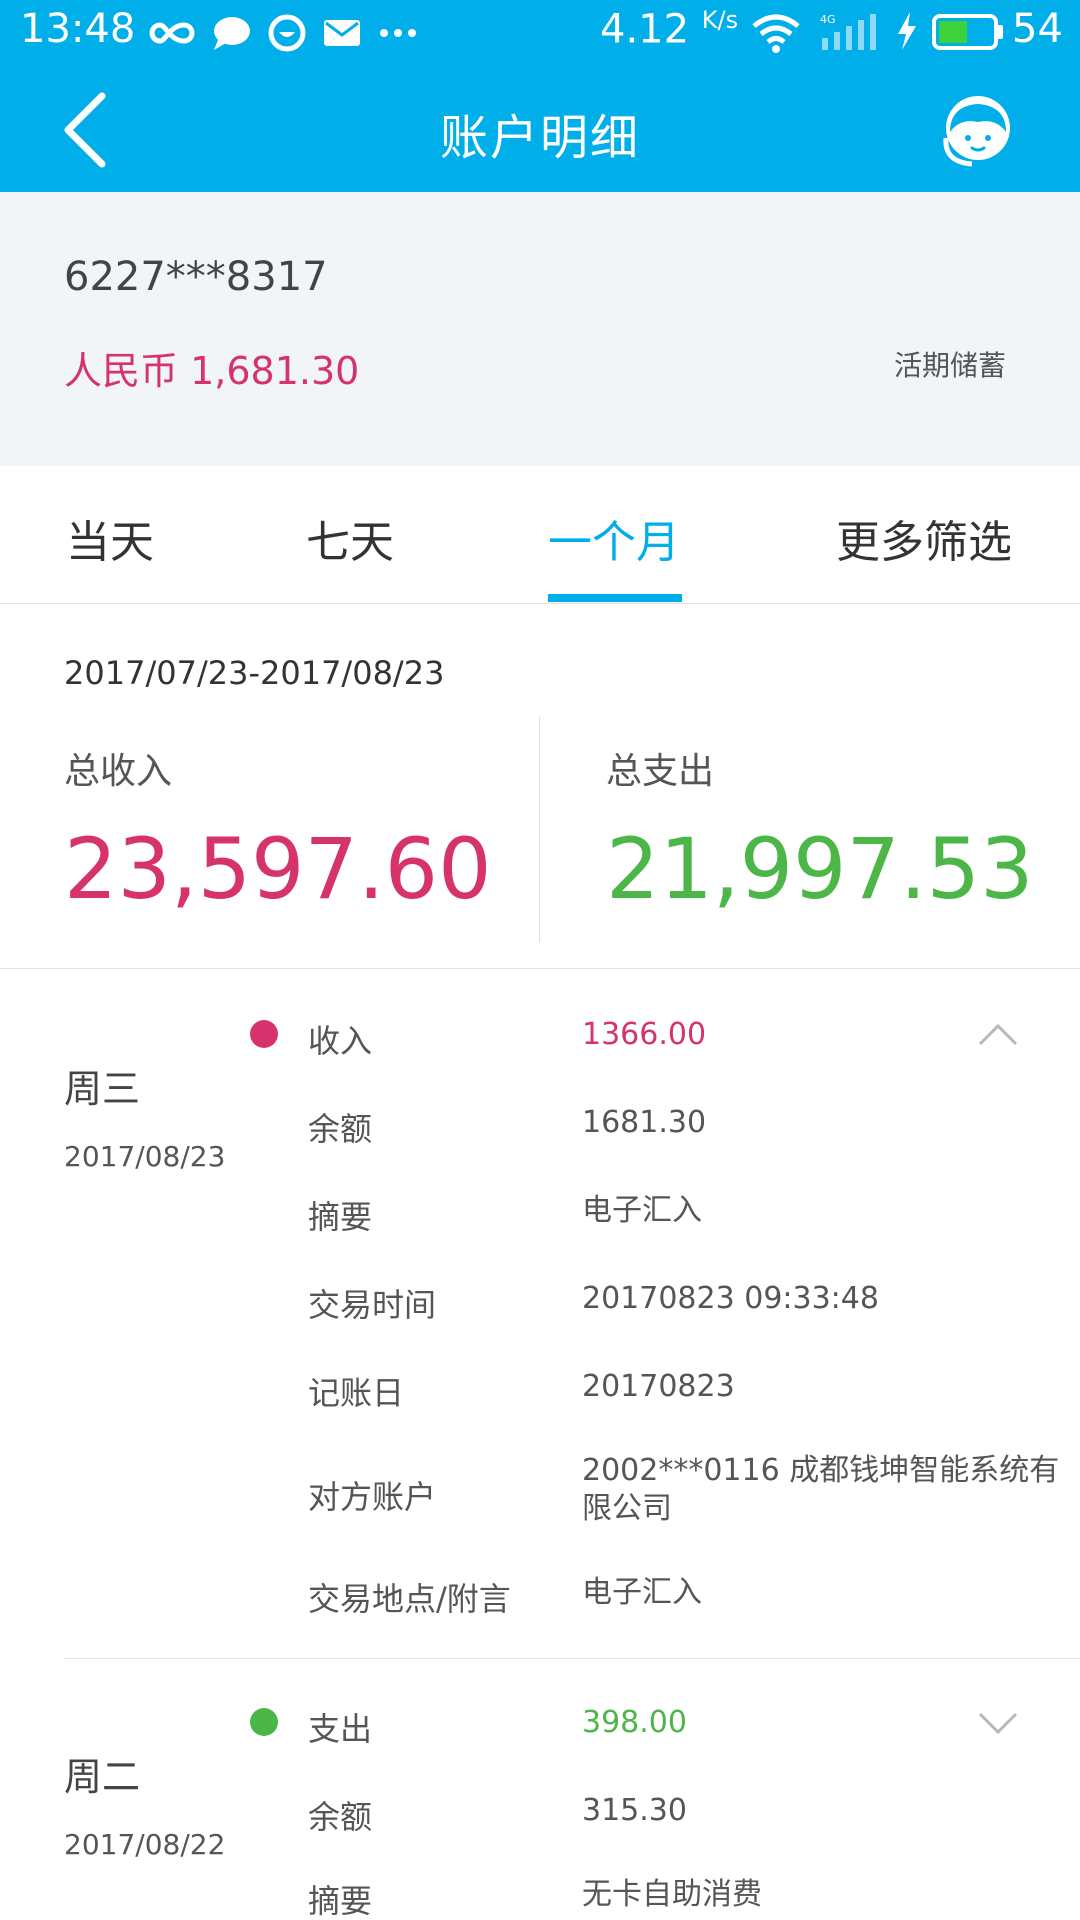 This screenshot has width=1080, height=1920. I want to click on svg-text: 4G, so click(828, 19).